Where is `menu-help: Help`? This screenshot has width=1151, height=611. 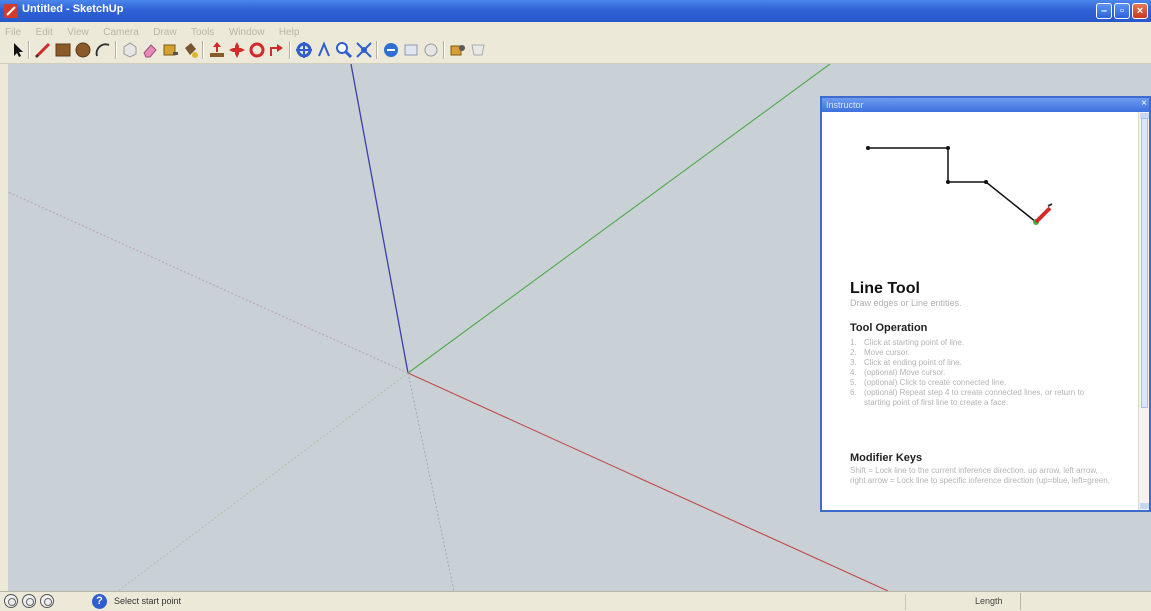 menu-help: Help is located at coordinates (289, 31).